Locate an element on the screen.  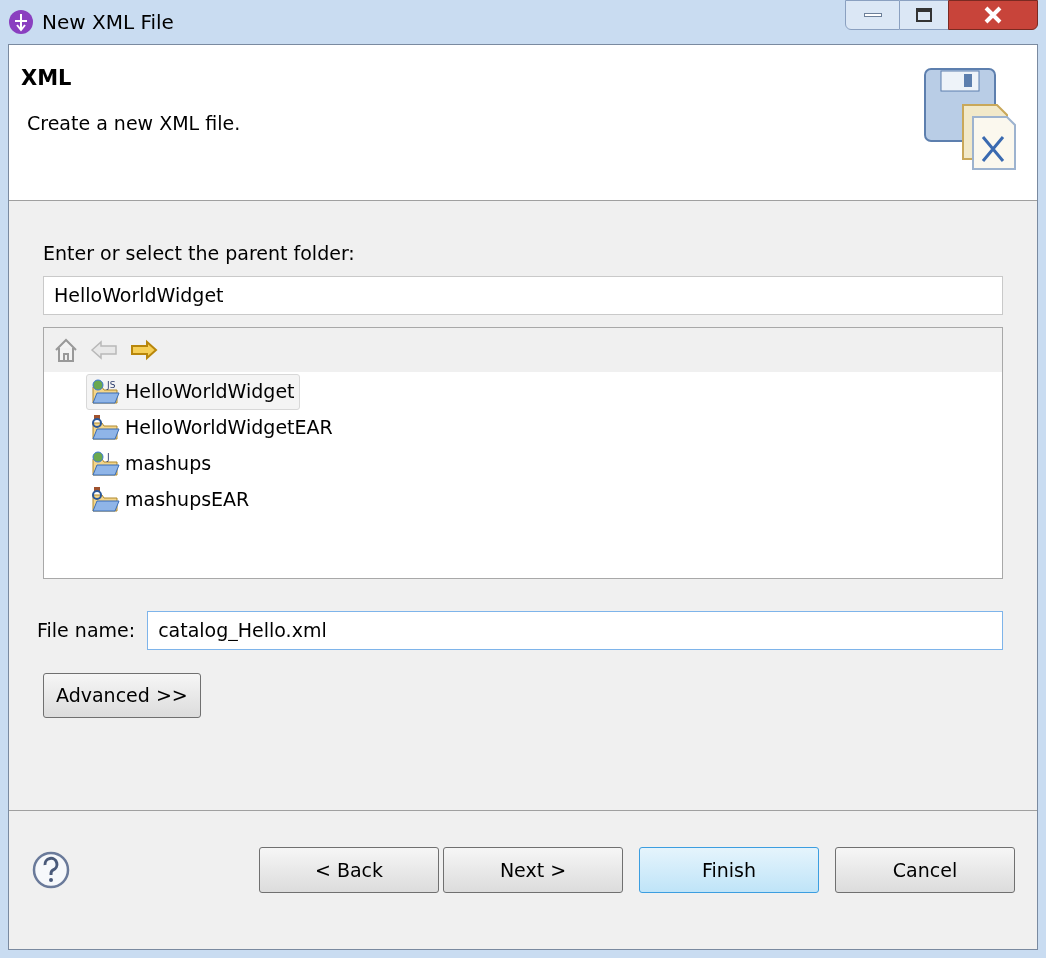
tree-item: mashupsEAR is located at coordinates (170, 499).